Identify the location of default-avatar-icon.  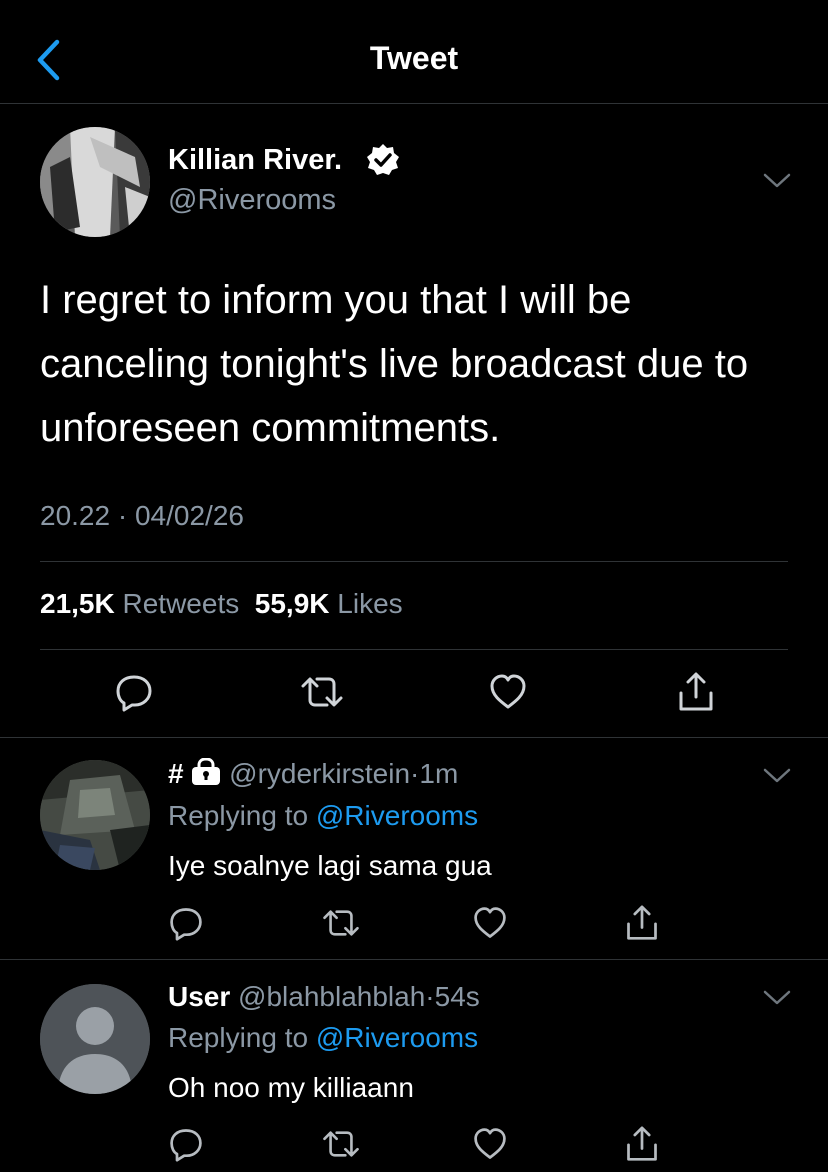
(95, 1039).